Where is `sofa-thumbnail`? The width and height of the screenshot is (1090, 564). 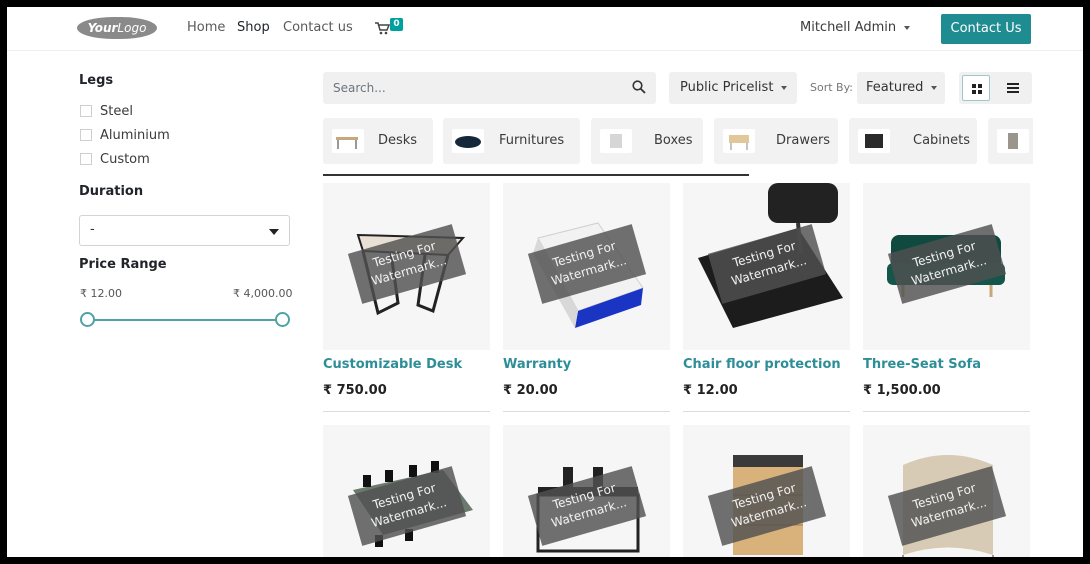
sofa-thumbnail is located at coordinates (468, 141).